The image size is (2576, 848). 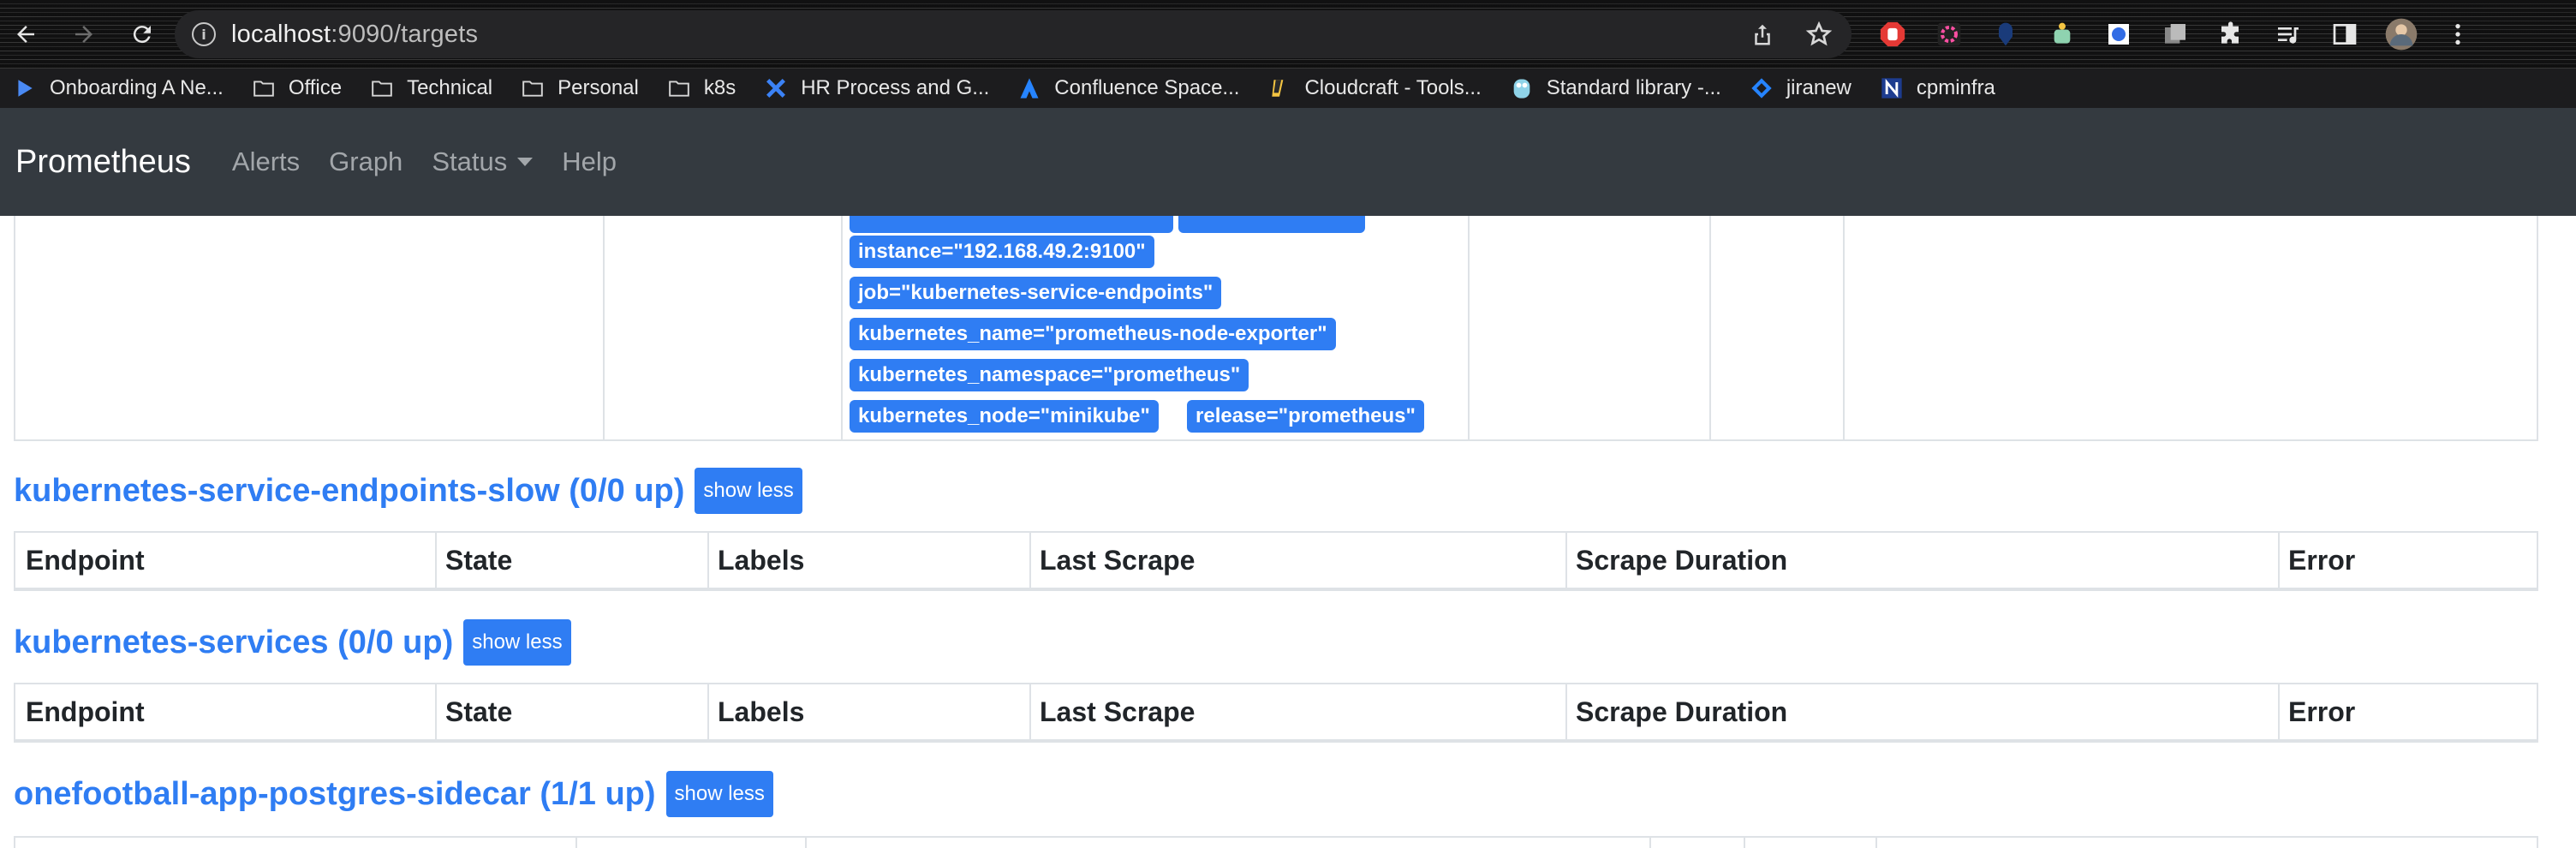 What do you see at coordinates (2232, 34) in the screenshot?
I see `extensions-puzzle-icon` at bounding box center [2232, 34].